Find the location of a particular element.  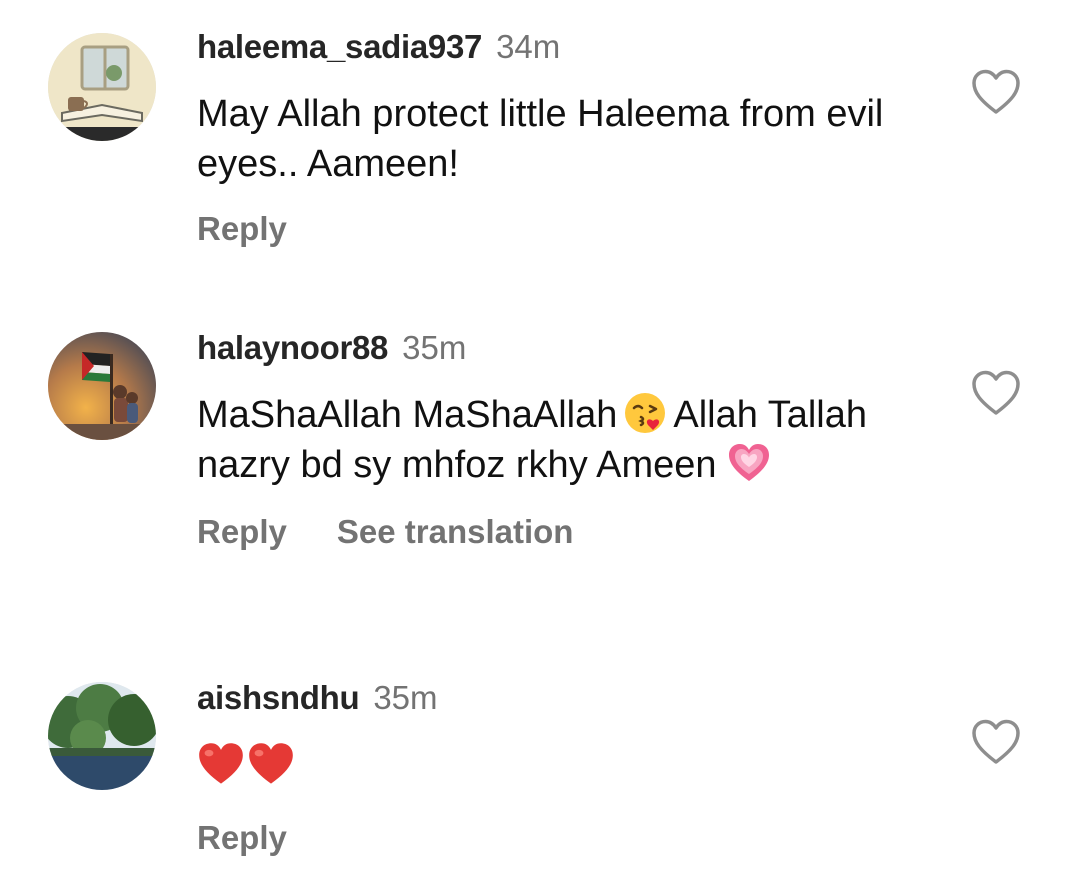

see-translation-button: See translation is located at coordinates (455, 532).